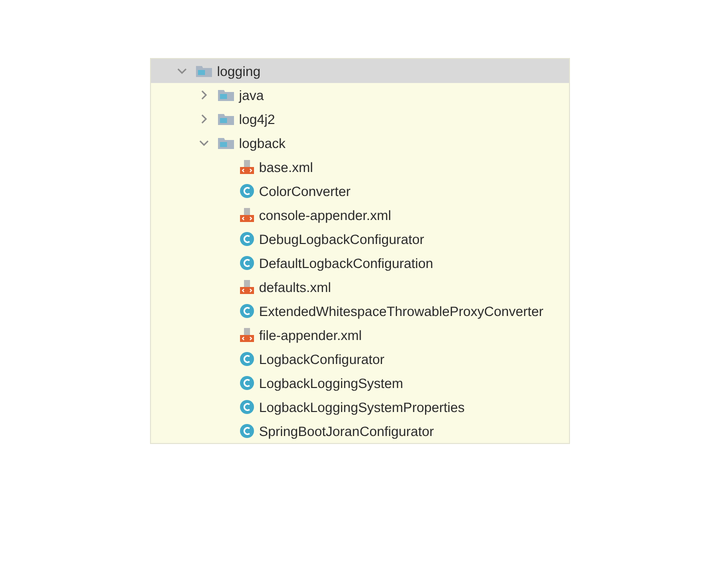  Describe the element at coordinates (360, 287) in the screenshot. I see `tree-item: defaults.xml` at that location.